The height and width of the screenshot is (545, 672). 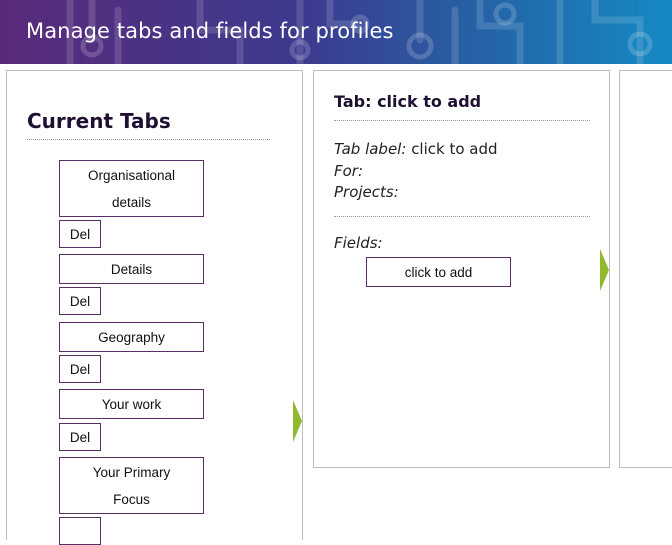 I want to click on page-header: Manage tabs and fields for profiles, so click(x=336, y=32).